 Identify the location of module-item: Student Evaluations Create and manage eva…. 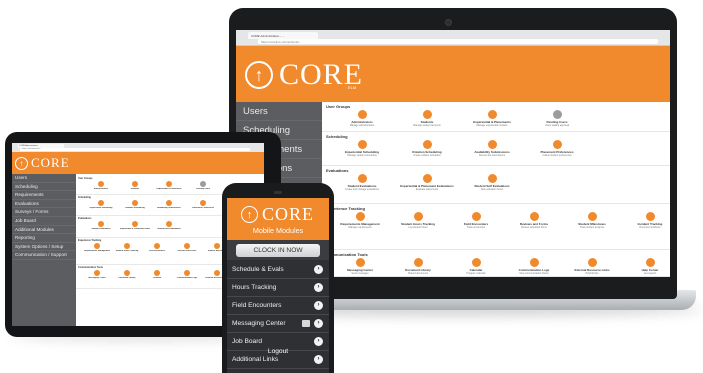
(362, 182).